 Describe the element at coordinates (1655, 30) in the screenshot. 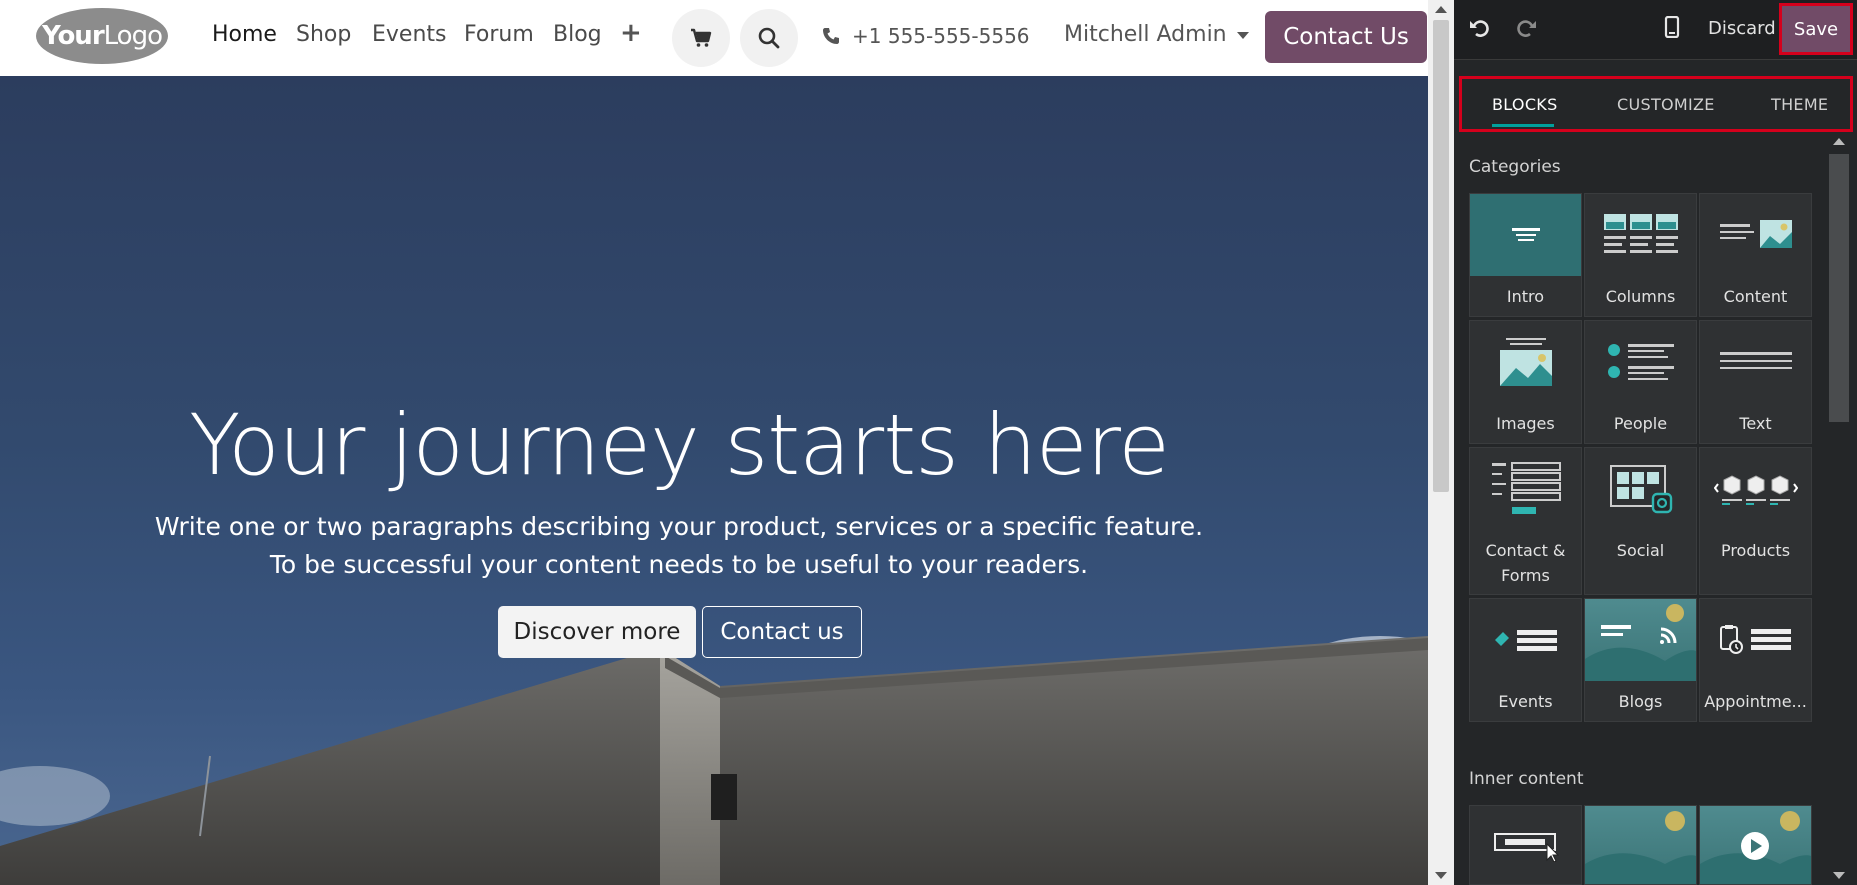

I see `editor-toolbar: Discard Save` at that location.